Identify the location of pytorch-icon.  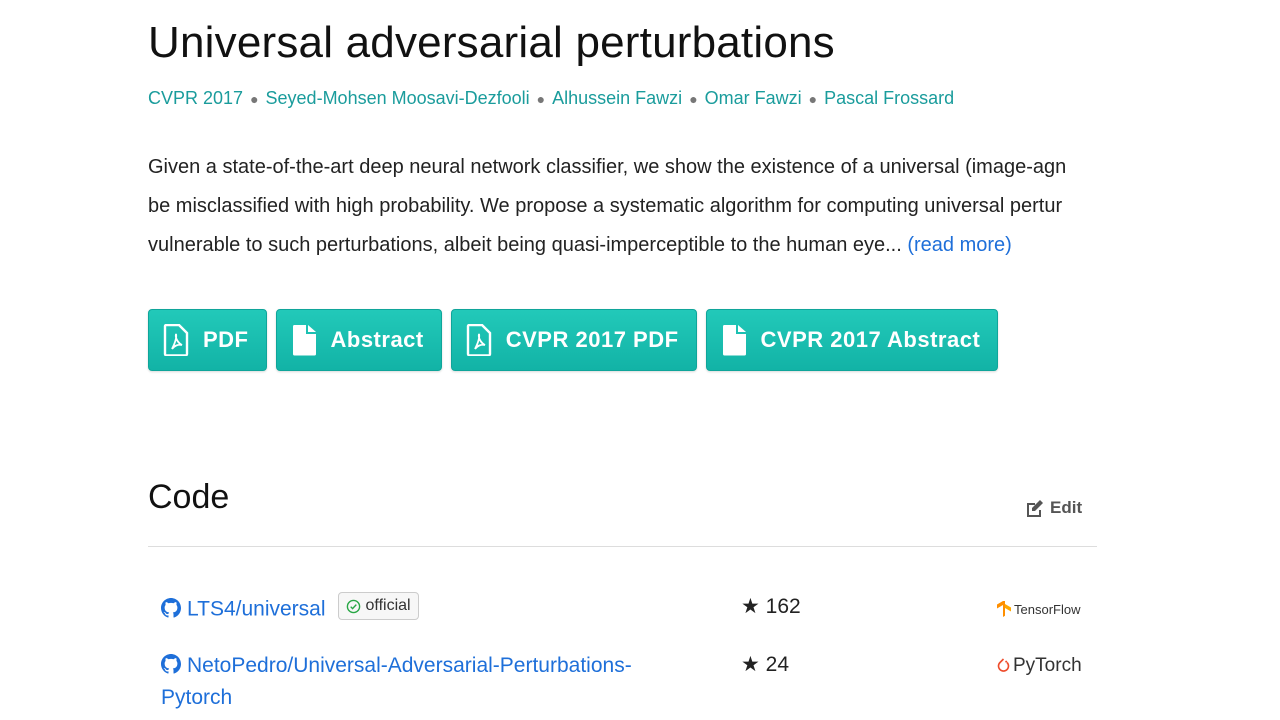
(1003, 665).